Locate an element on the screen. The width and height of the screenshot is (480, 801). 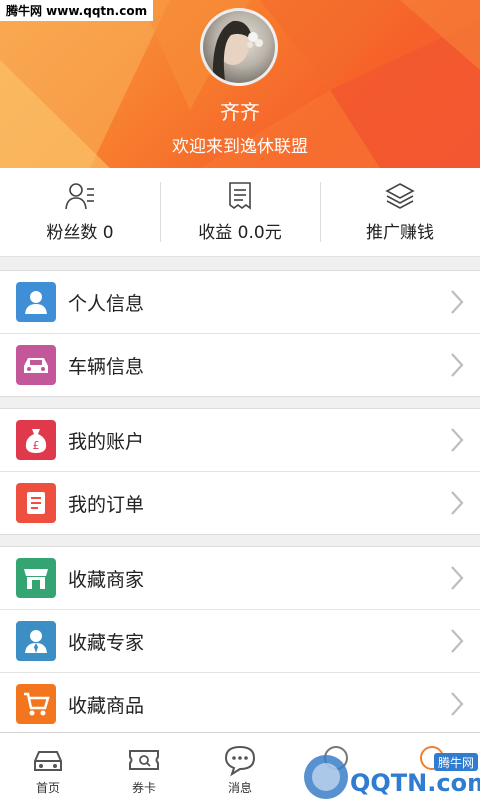
tab-coupons: 券卡 is located at coordinates (144, 767).